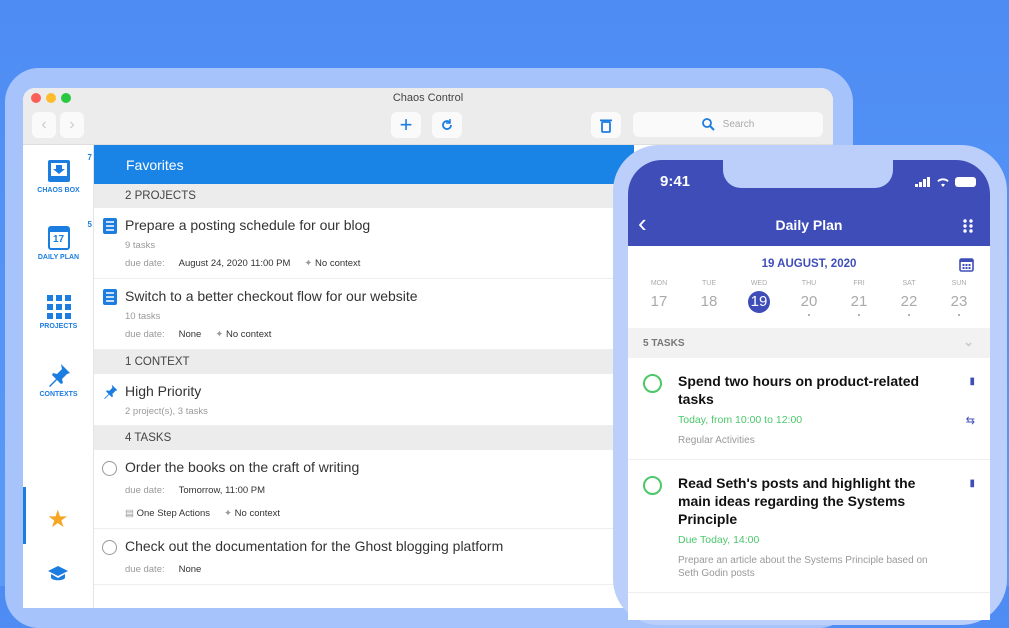 Image resolution: width=1009 pixels, height=628 pixels. I want to click on status-icons, so click(945, 182).